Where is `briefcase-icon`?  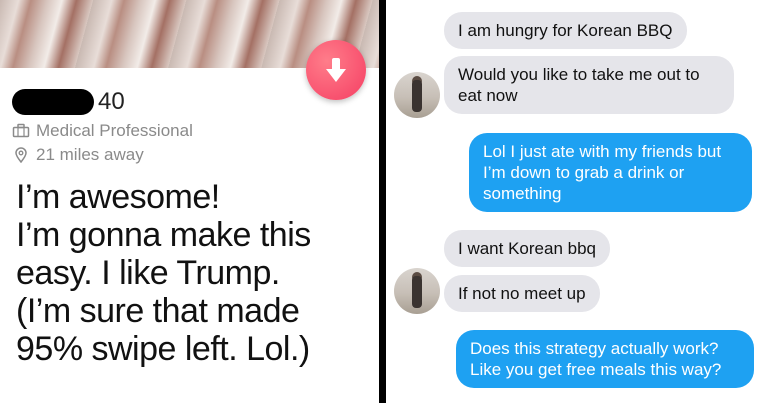
briefcase-icon is located at coordinates (21, 130).